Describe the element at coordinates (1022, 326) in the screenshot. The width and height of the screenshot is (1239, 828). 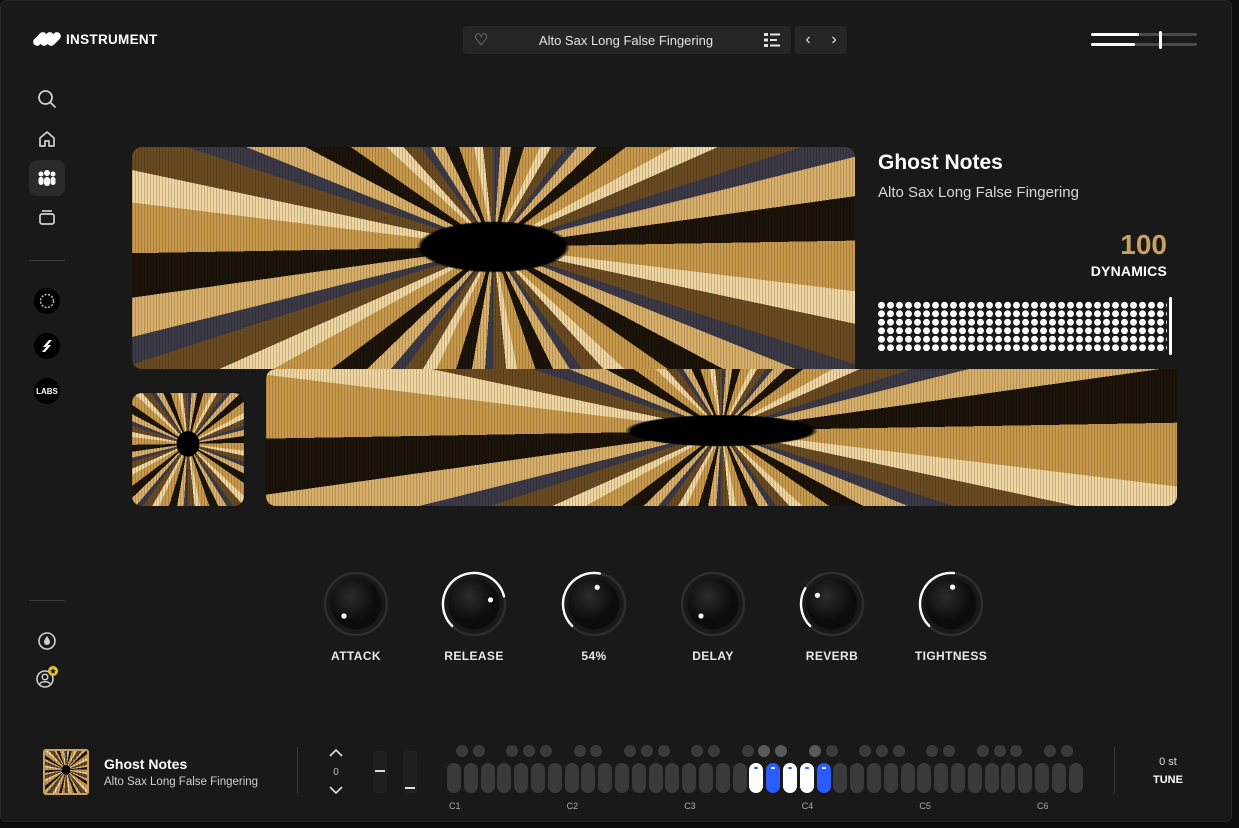
I see `dynamics-slider` at that location.